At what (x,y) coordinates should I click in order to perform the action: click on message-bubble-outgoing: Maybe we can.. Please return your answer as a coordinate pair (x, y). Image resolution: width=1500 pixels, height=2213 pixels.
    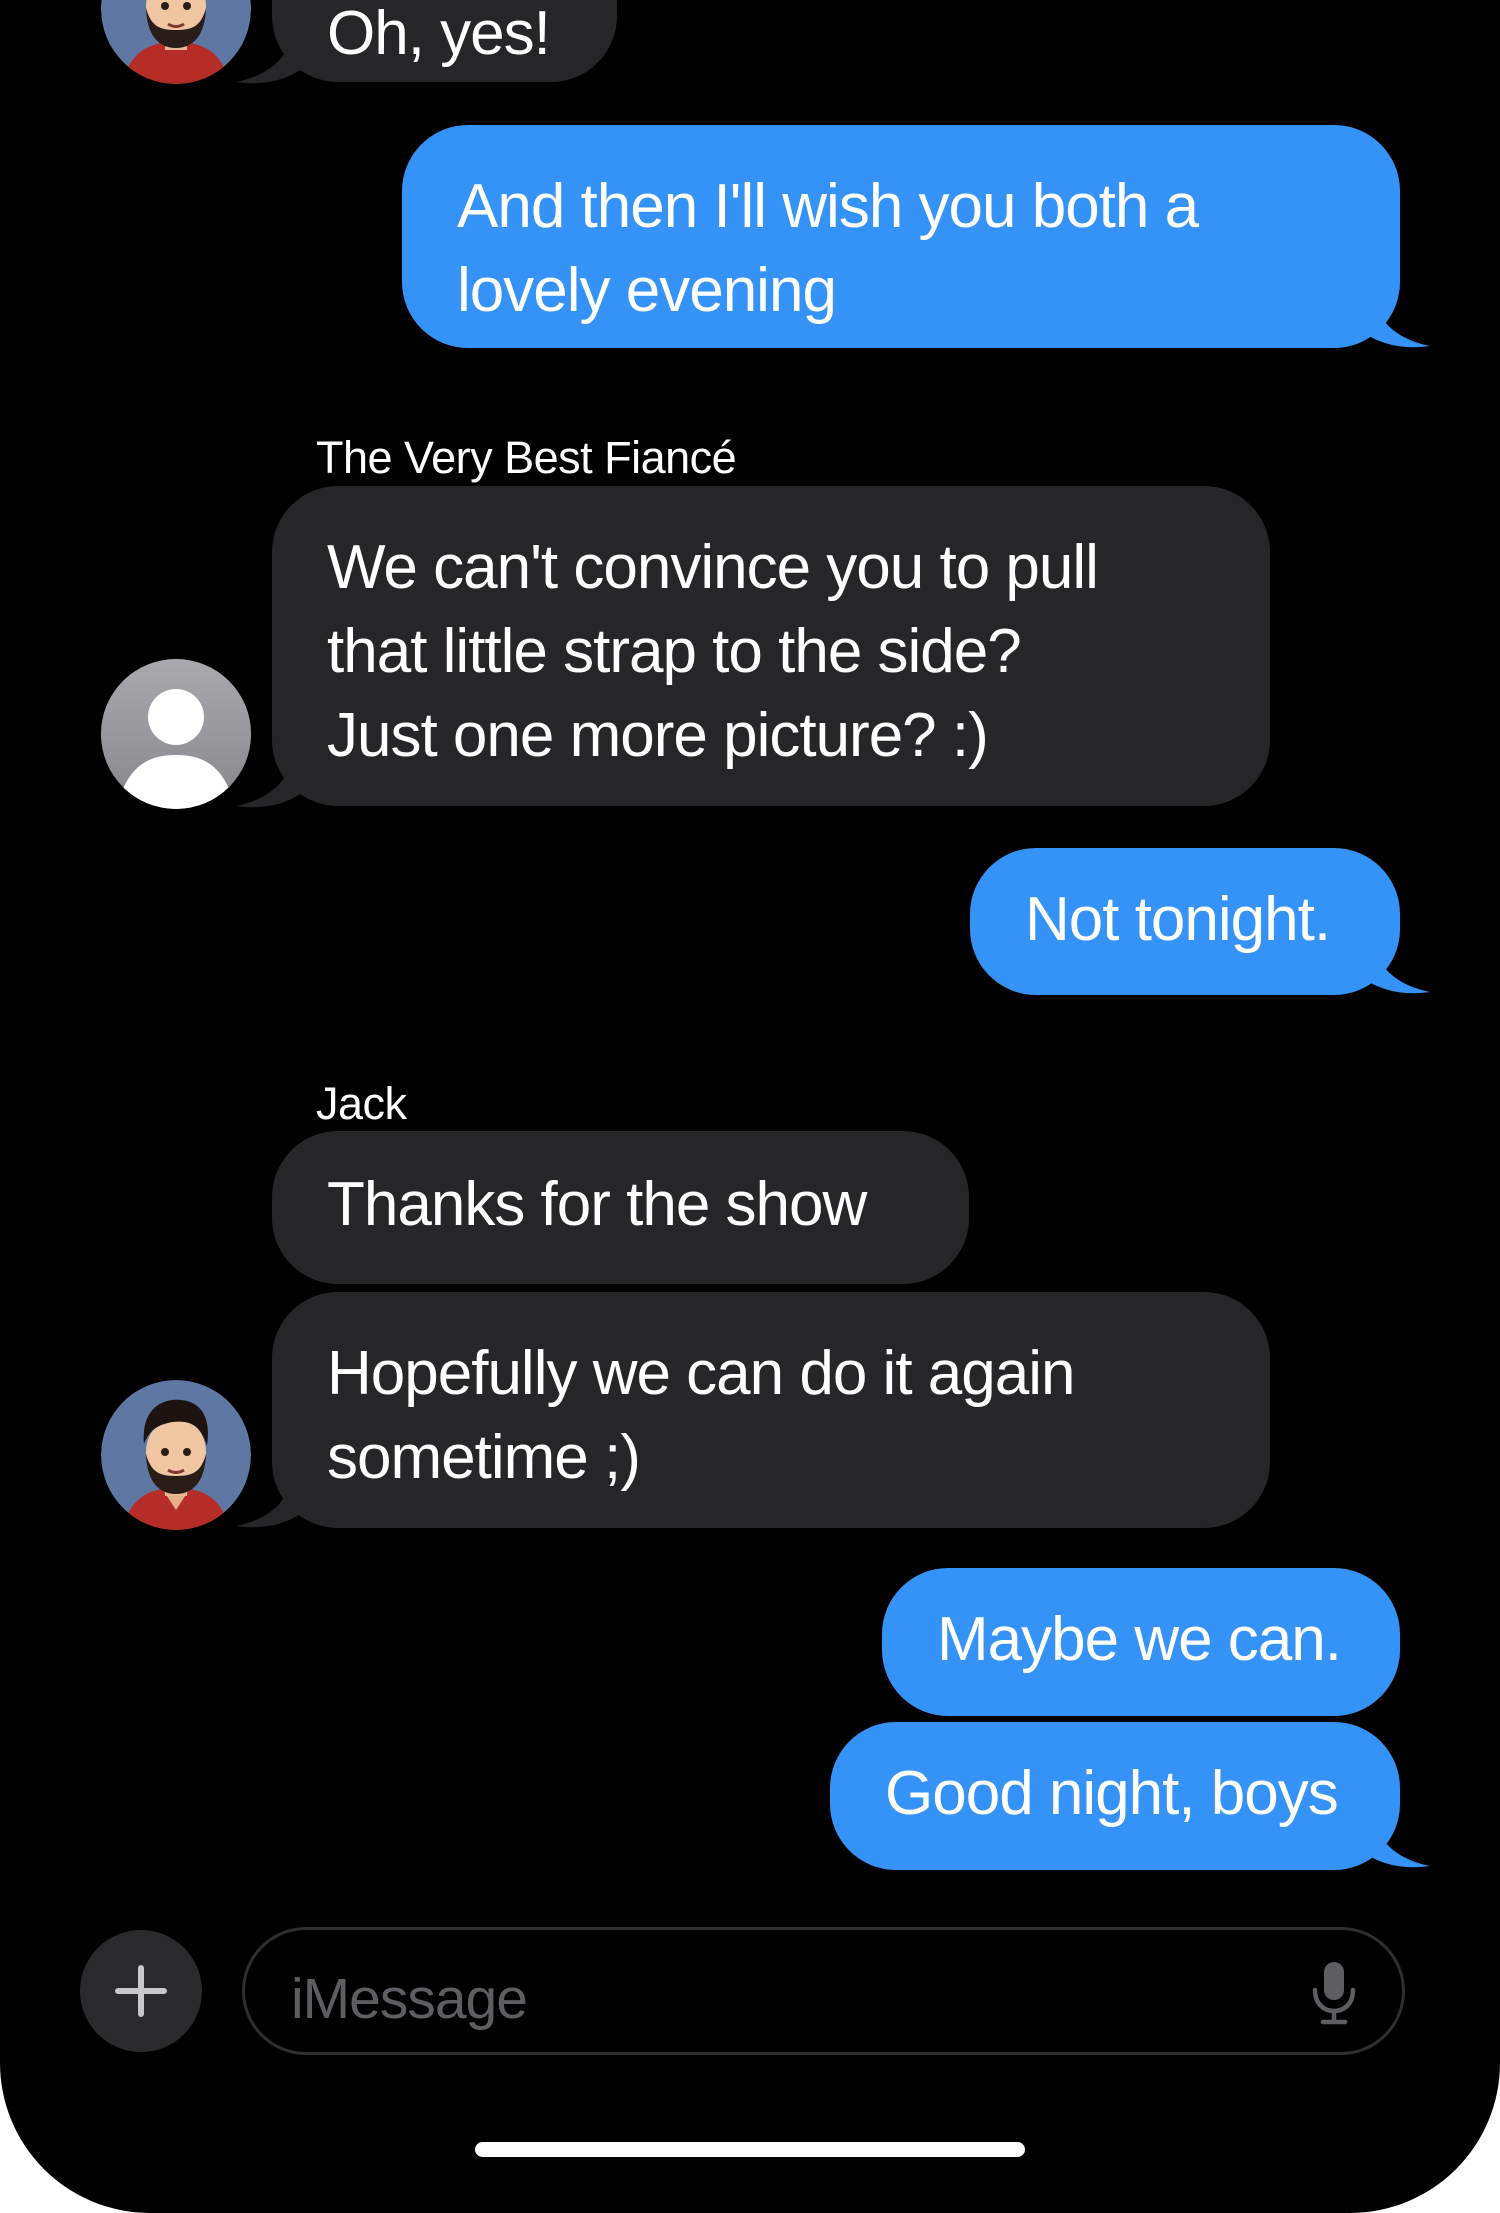
    Looking at the image, I should click on (1141, 1642).